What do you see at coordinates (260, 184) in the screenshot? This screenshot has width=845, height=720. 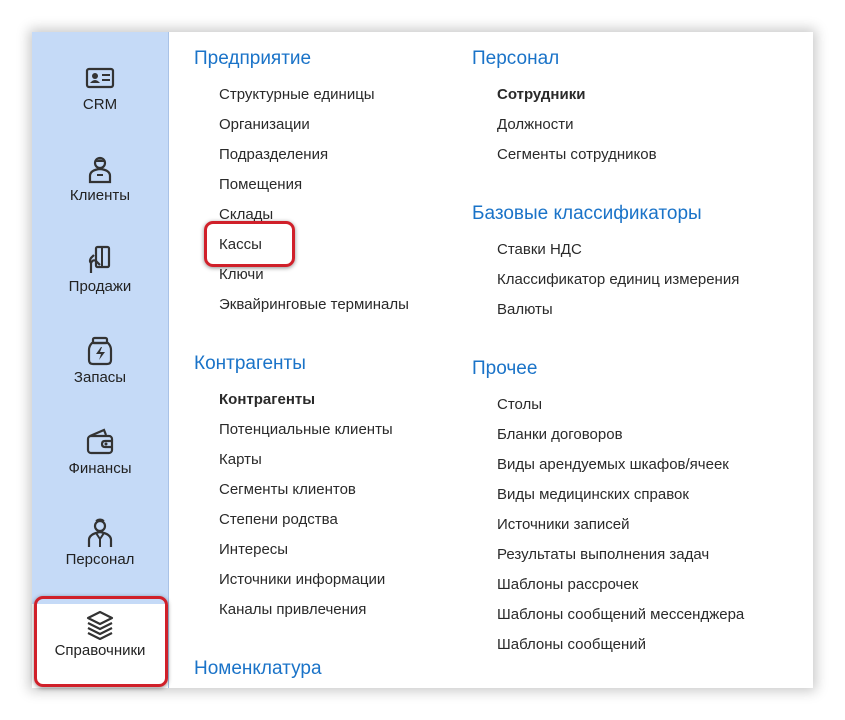 I see `link-premises: Помещения` at bounding box center [260, 184].